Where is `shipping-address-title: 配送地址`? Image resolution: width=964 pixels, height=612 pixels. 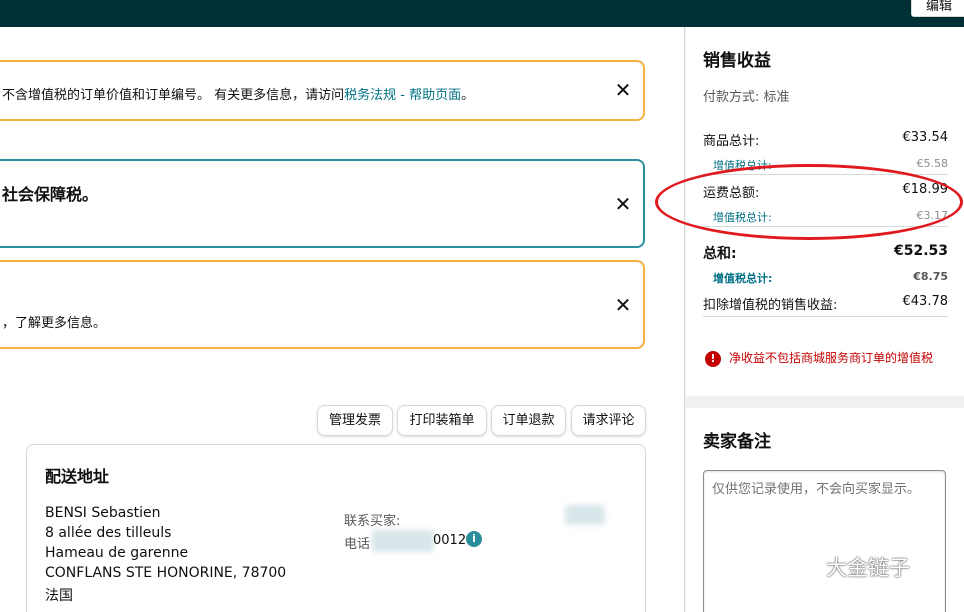
shipping-address-title: 配送地址 is located at coordinates (77, 476).